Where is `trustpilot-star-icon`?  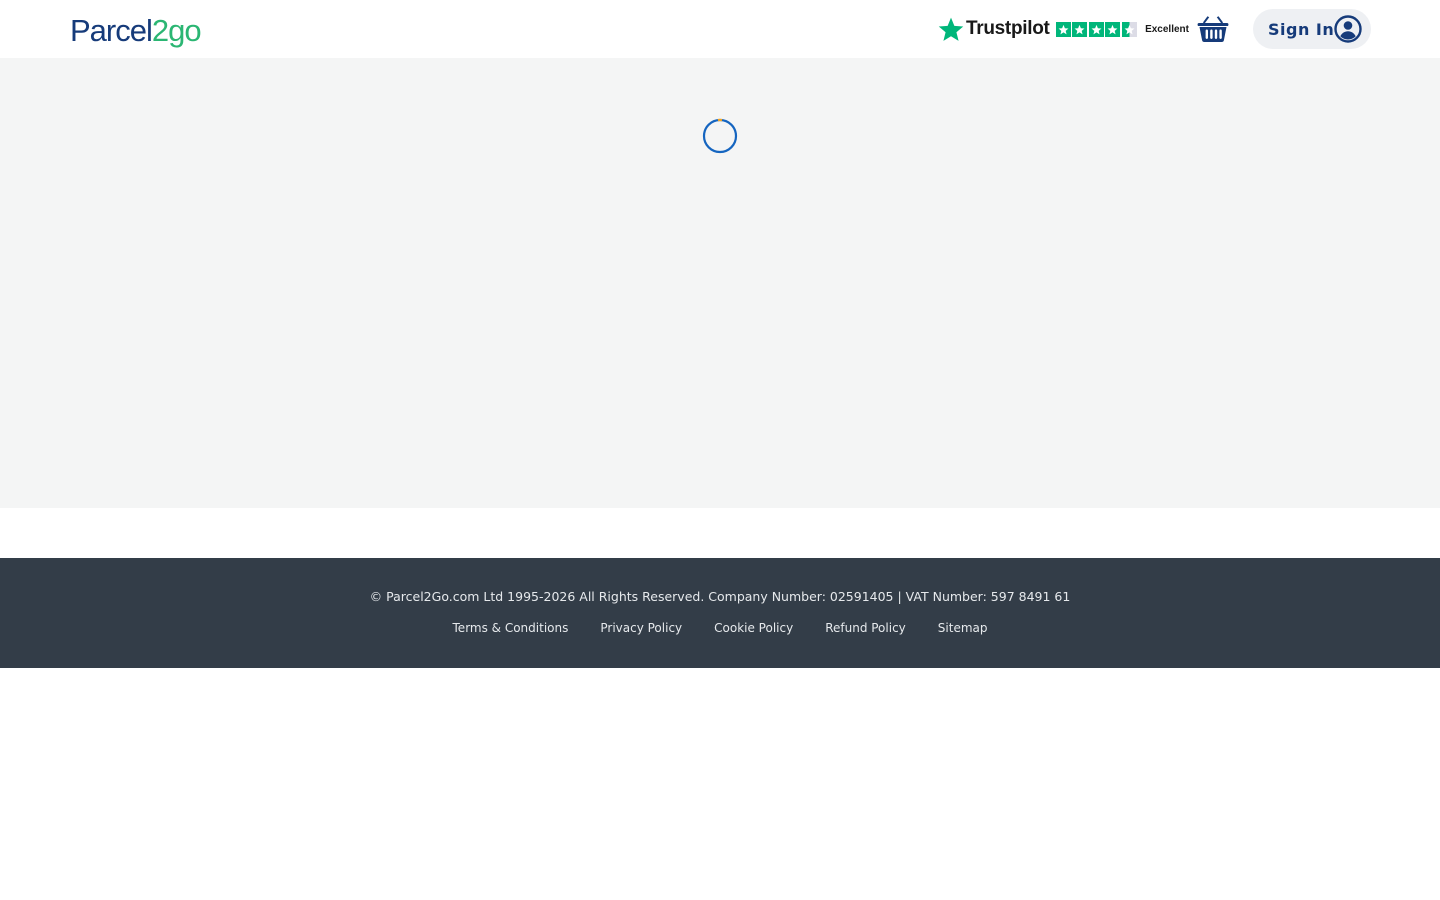
trustpilot-star-icon is located at coordinates (951, 29).